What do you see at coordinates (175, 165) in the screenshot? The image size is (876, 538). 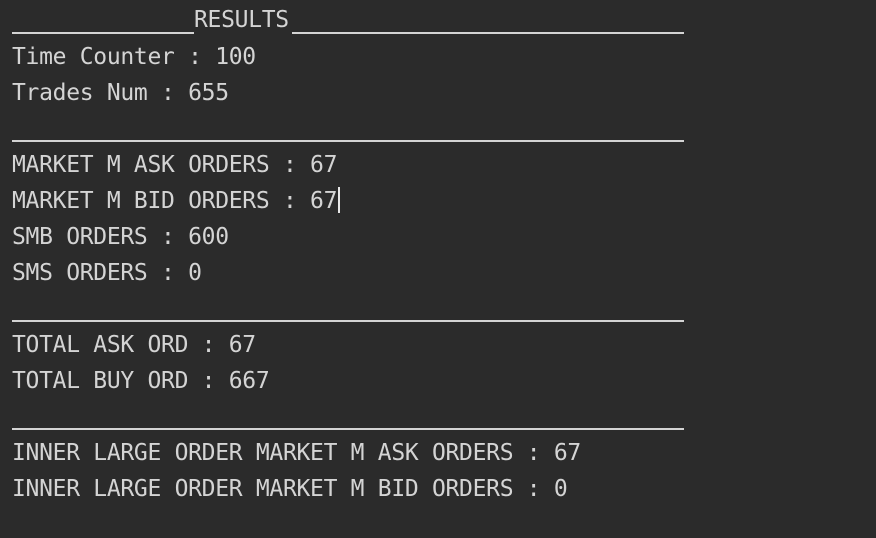 I see `market-ask-orders-line: MARKET M ASK ORDERS : 67` at bounding box center [175, 165].